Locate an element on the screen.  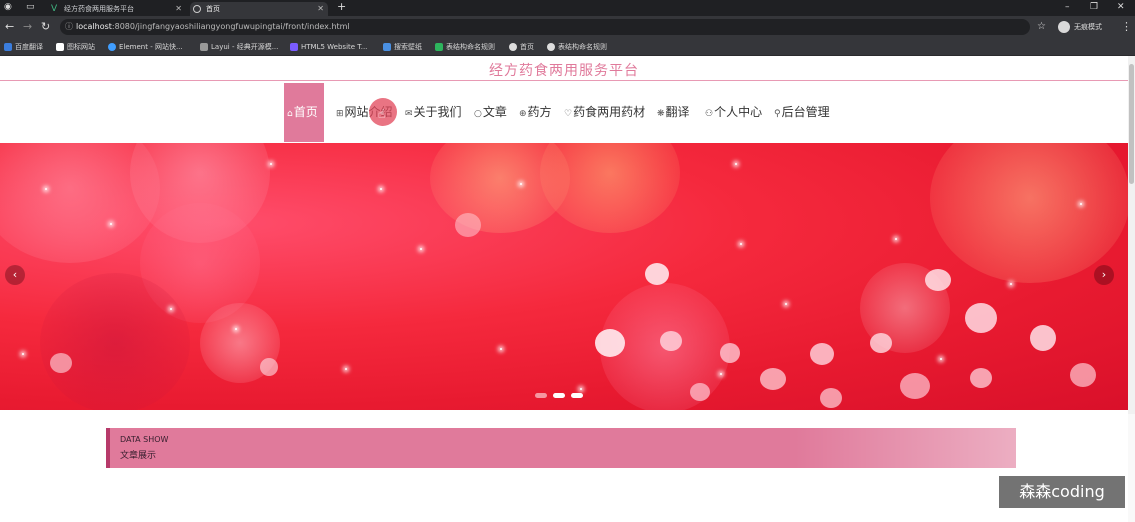
nav-label: 药方 is located at coordinates (539, 112).